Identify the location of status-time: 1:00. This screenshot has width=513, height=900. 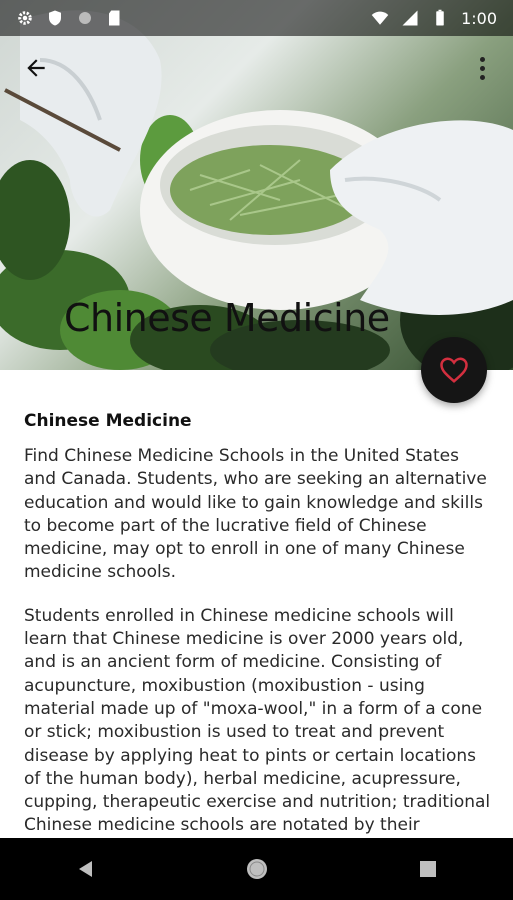
(479, 18).